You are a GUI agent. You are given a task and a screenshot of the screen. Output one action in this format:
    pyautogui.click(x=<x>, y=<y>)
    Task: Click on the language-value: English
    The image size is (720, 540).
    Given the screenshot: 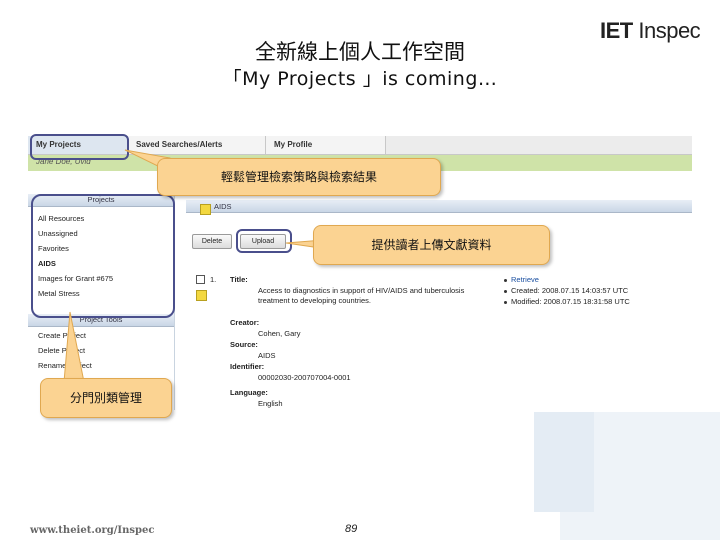 What is the action you would take?
    pyautogui.click(x=270, y=403)
    